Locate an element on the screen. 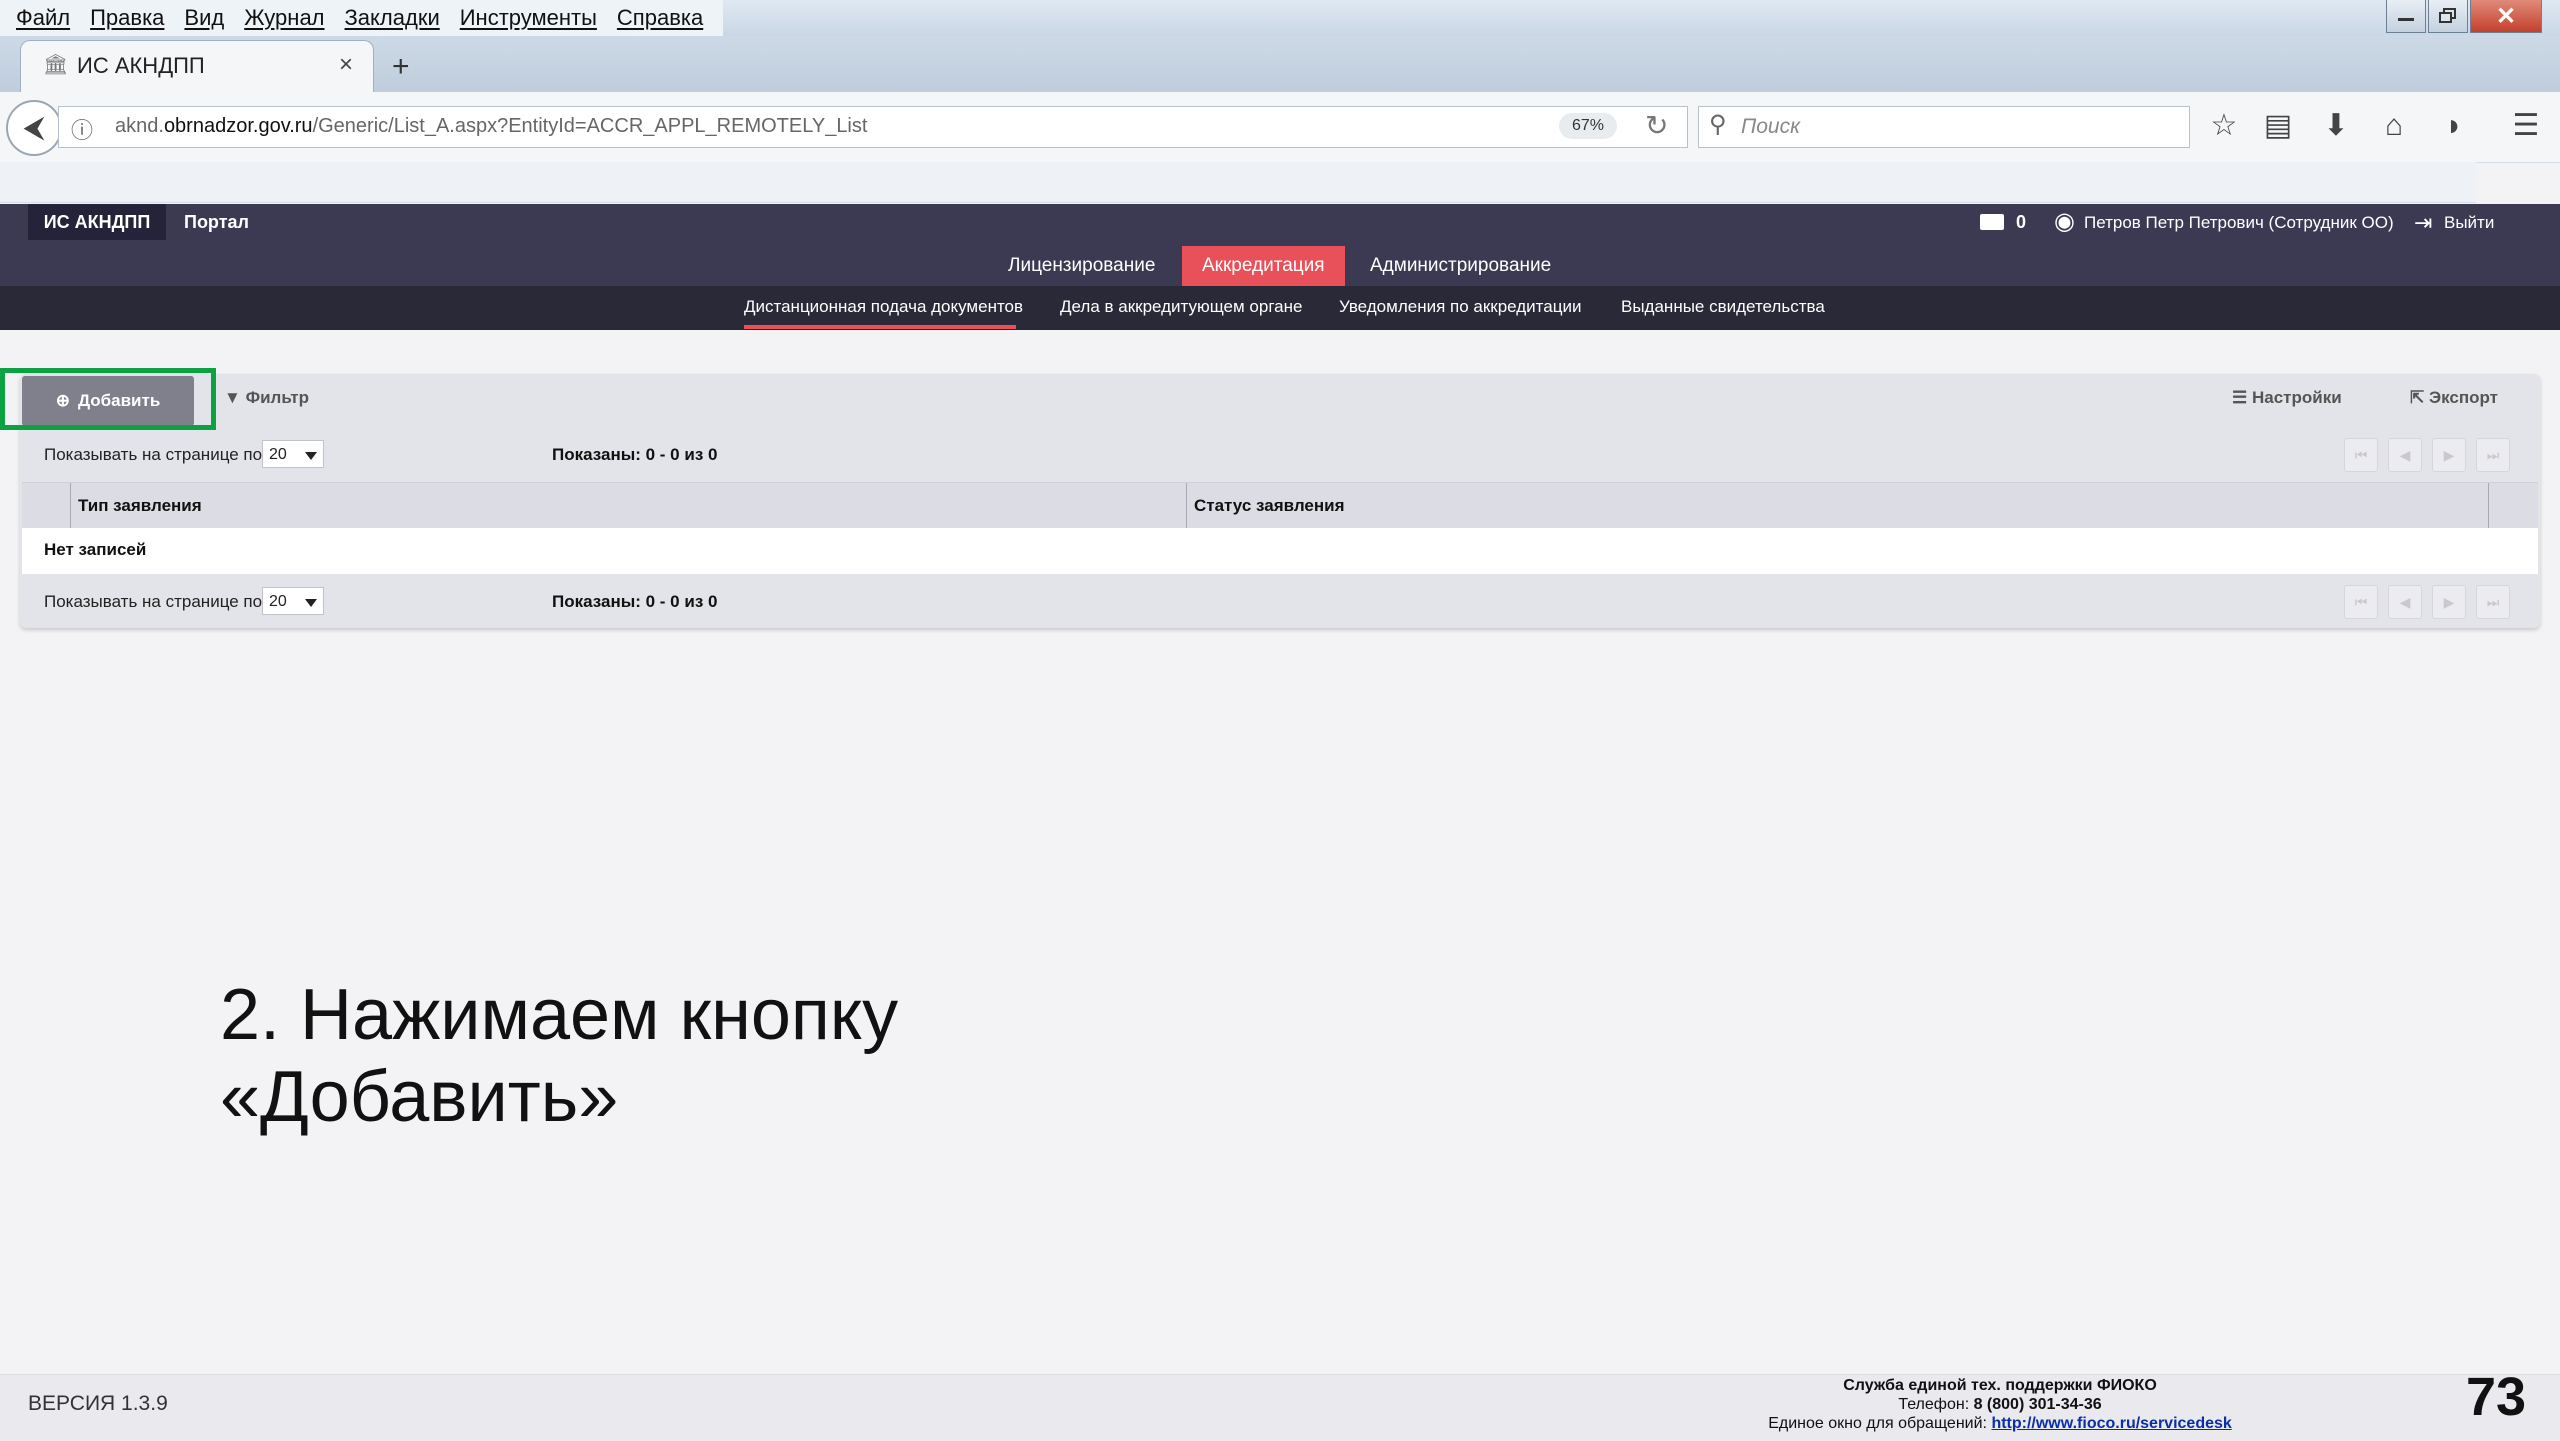 The image size is (2560, 1441). subnav-remote-submission: Дистанционная подача документов is located at coordinates (883, 308).